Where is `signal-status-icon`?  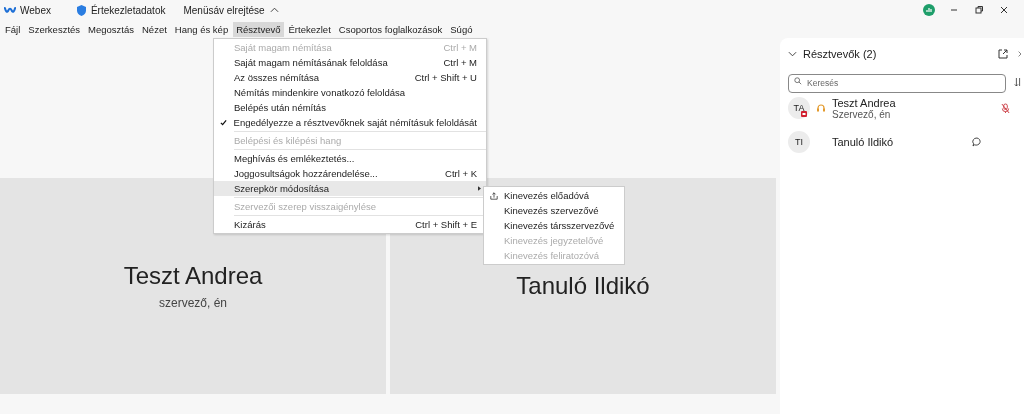 signal-status-icon is located at coordinates (929, 10).